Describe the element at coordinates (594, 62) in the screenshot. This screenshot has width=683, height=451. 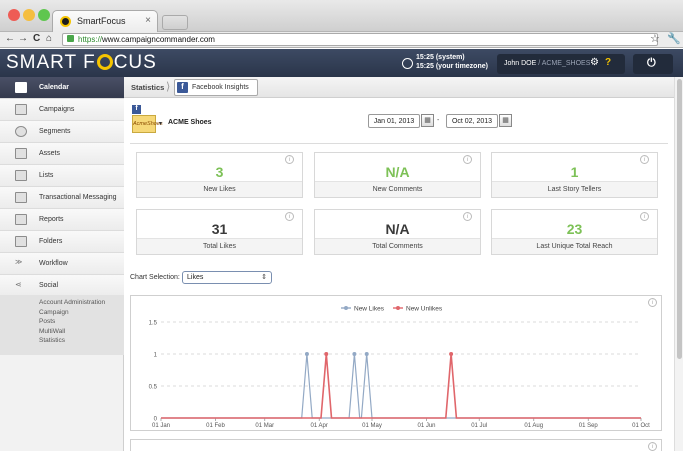
I see `gear-icon: ⚙` at that location.